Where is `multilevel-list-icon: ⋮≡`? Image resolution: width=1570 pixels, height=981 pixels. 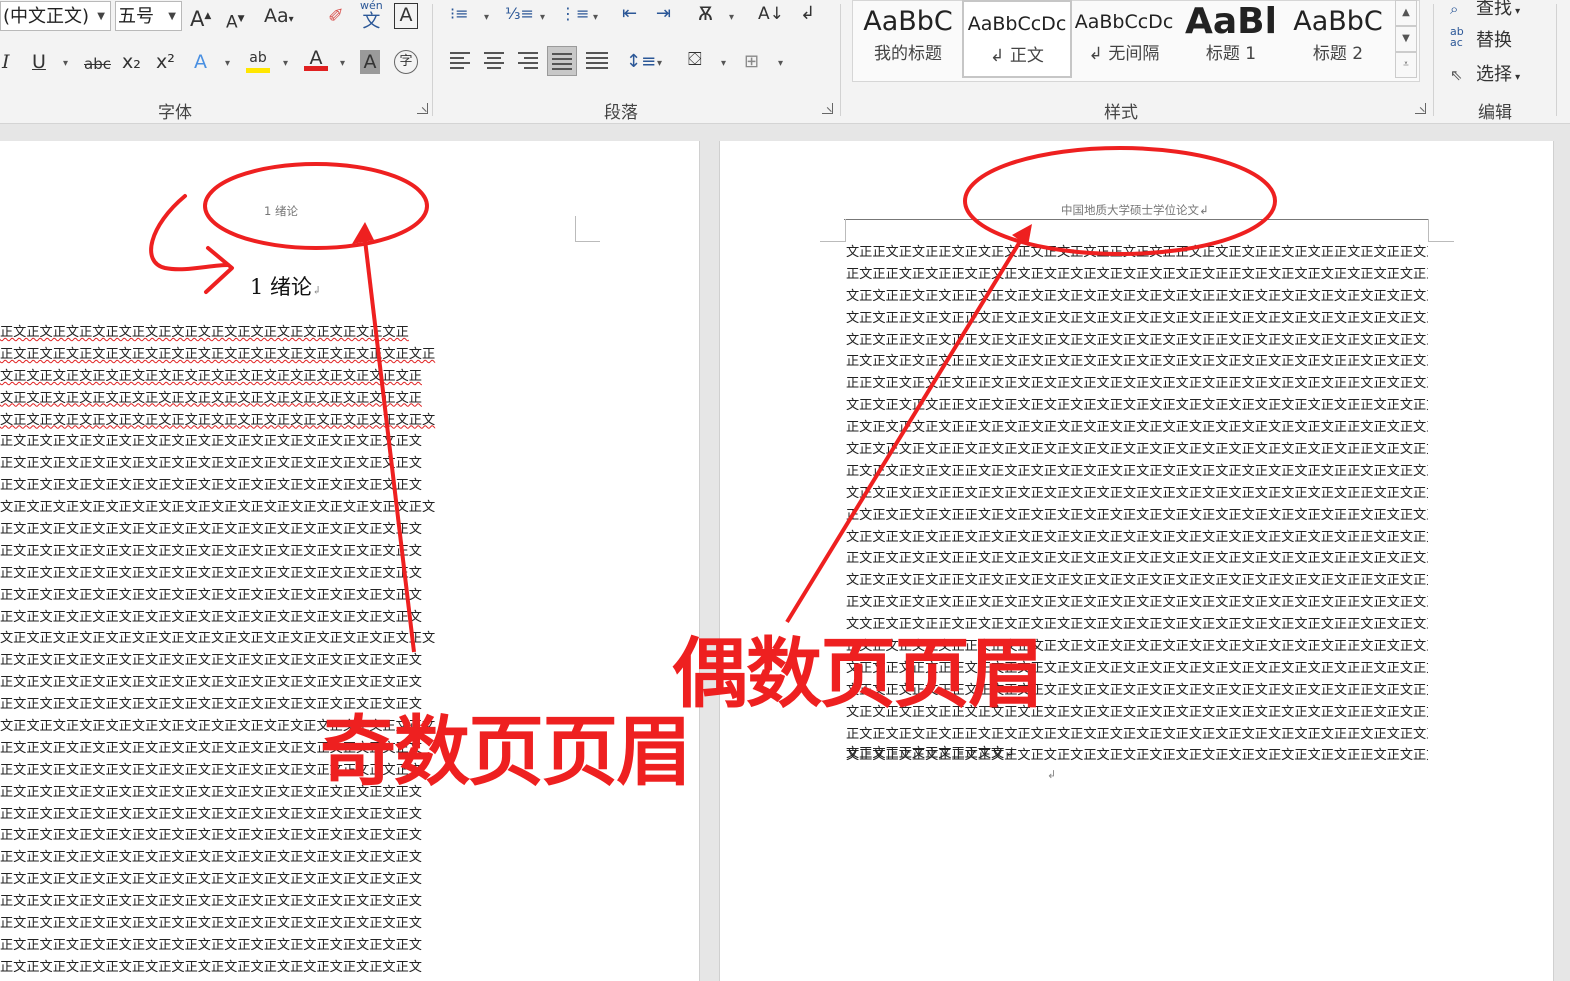
multilevel-list-icon: ⋮≡ is located at coordinates (575, 13).